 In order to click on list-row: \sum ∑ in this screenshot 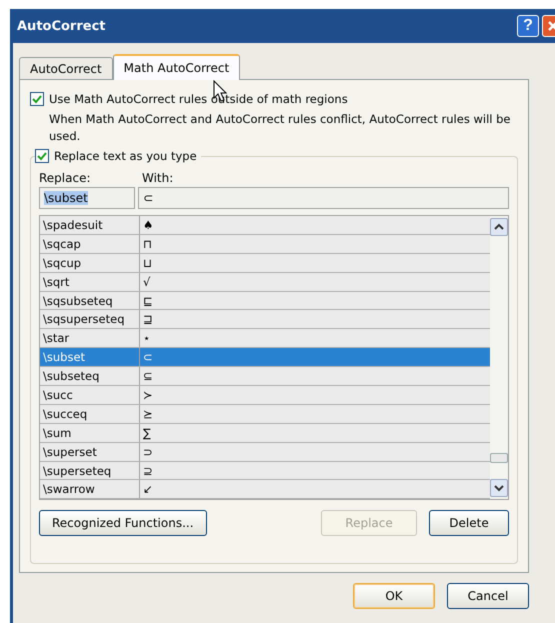, I will do `click(265, 433)`.